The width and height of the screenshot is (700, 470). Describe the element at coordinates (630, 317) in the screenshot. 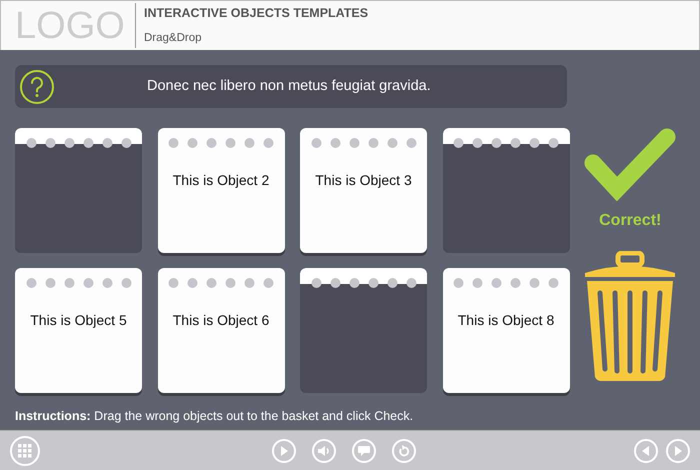

I see `trash-icon` at that location.